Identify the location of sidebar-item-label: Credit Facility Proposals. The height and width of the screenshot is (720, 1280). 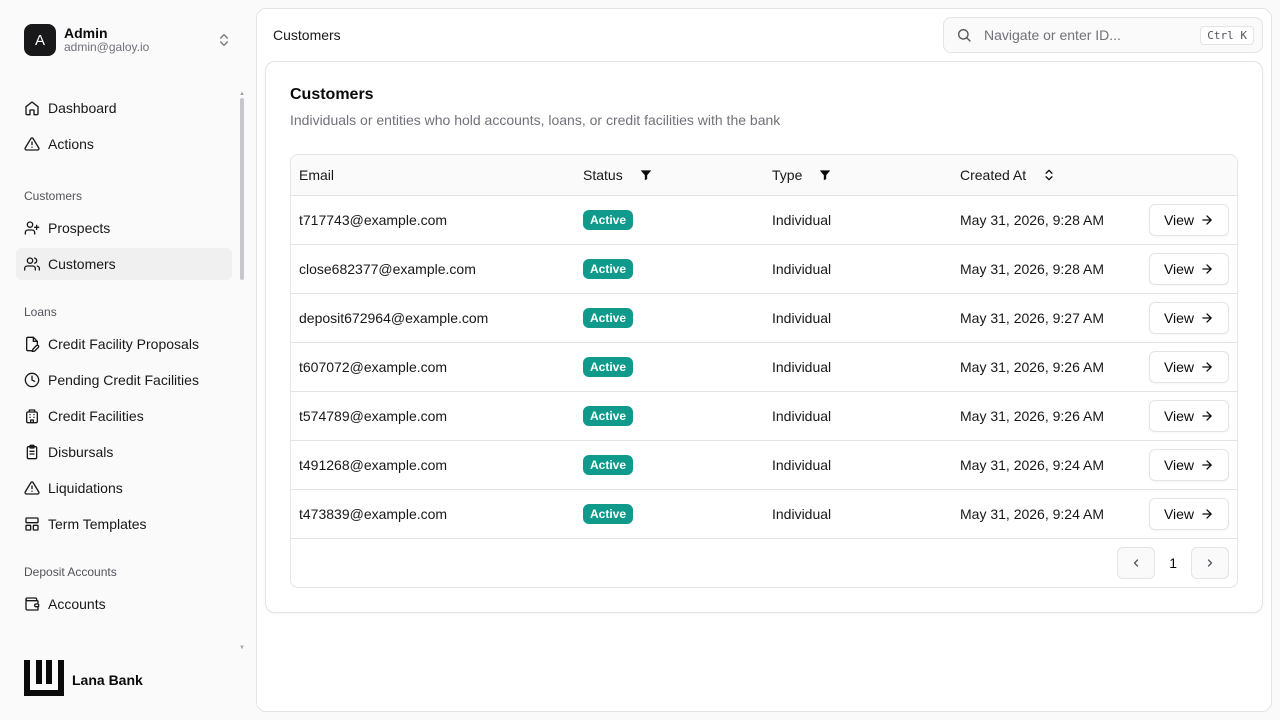
(123, 344).